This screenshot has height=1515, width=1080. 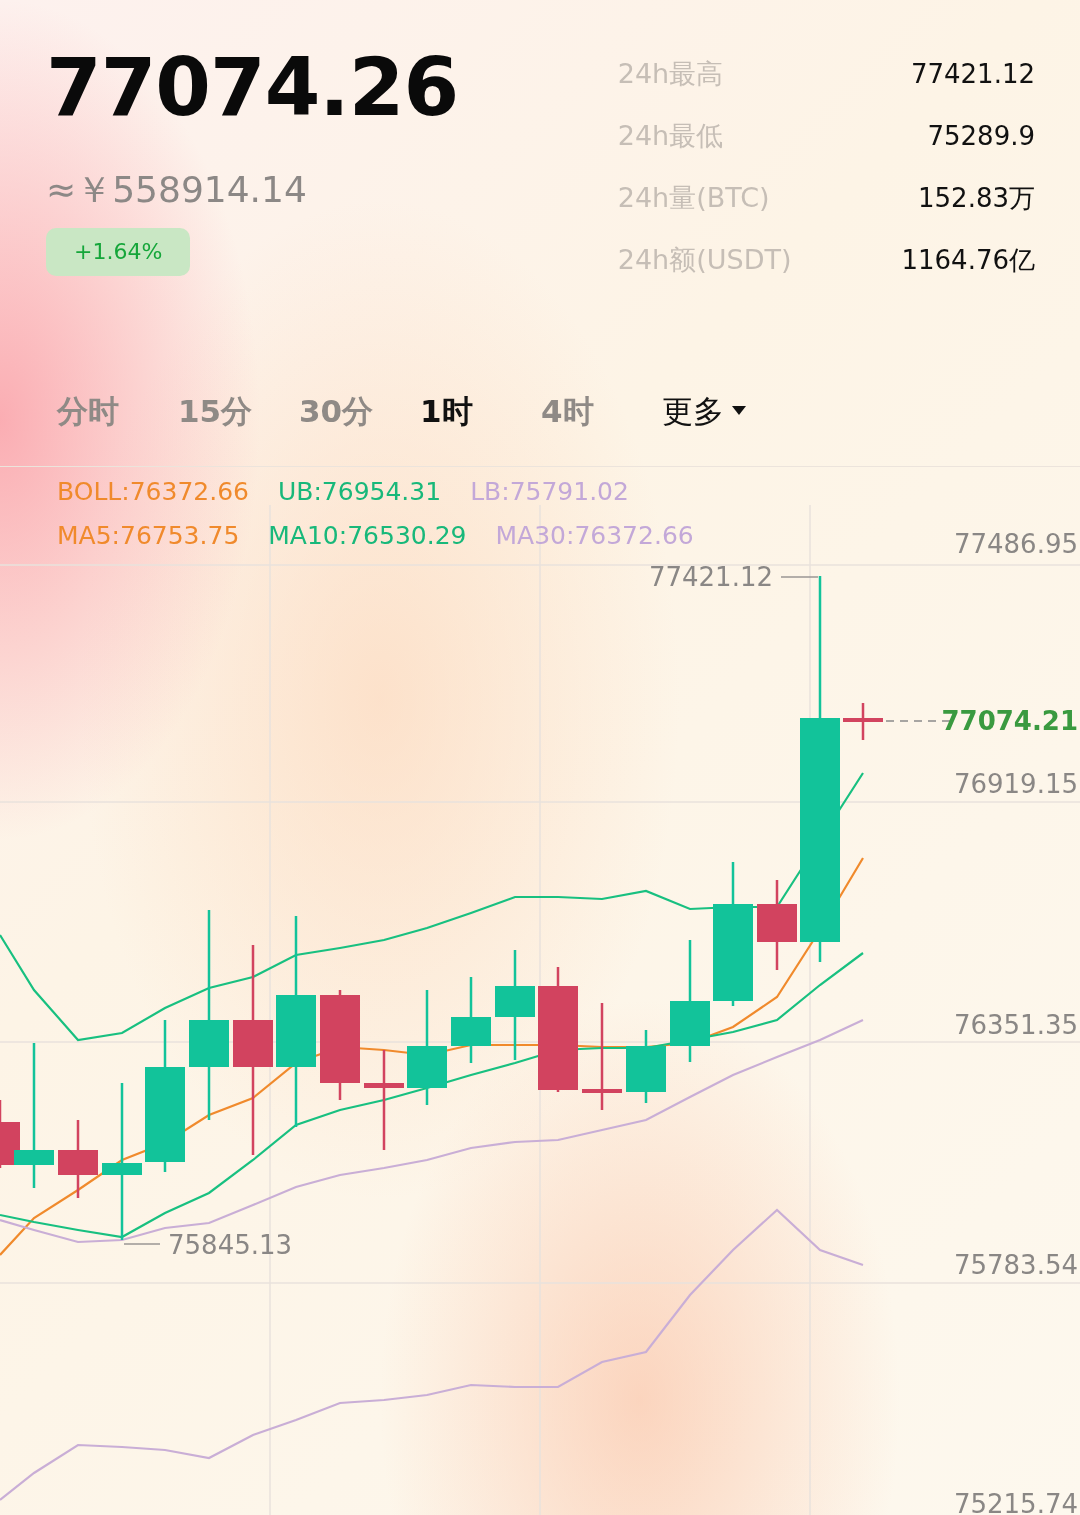 I want to click on stat-value: 152.83万, so click(x=976, y=198).